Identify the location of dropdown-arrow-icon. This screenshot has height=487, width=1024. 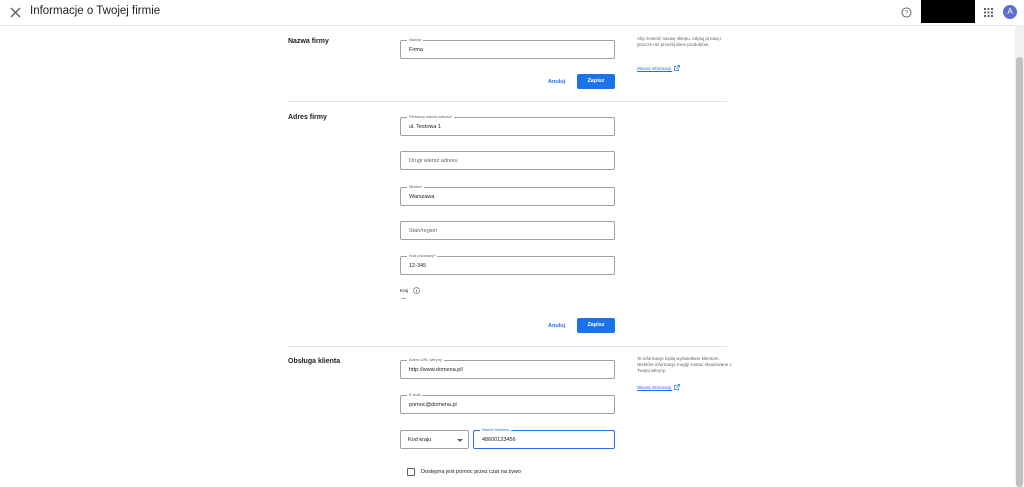
(460, 440).